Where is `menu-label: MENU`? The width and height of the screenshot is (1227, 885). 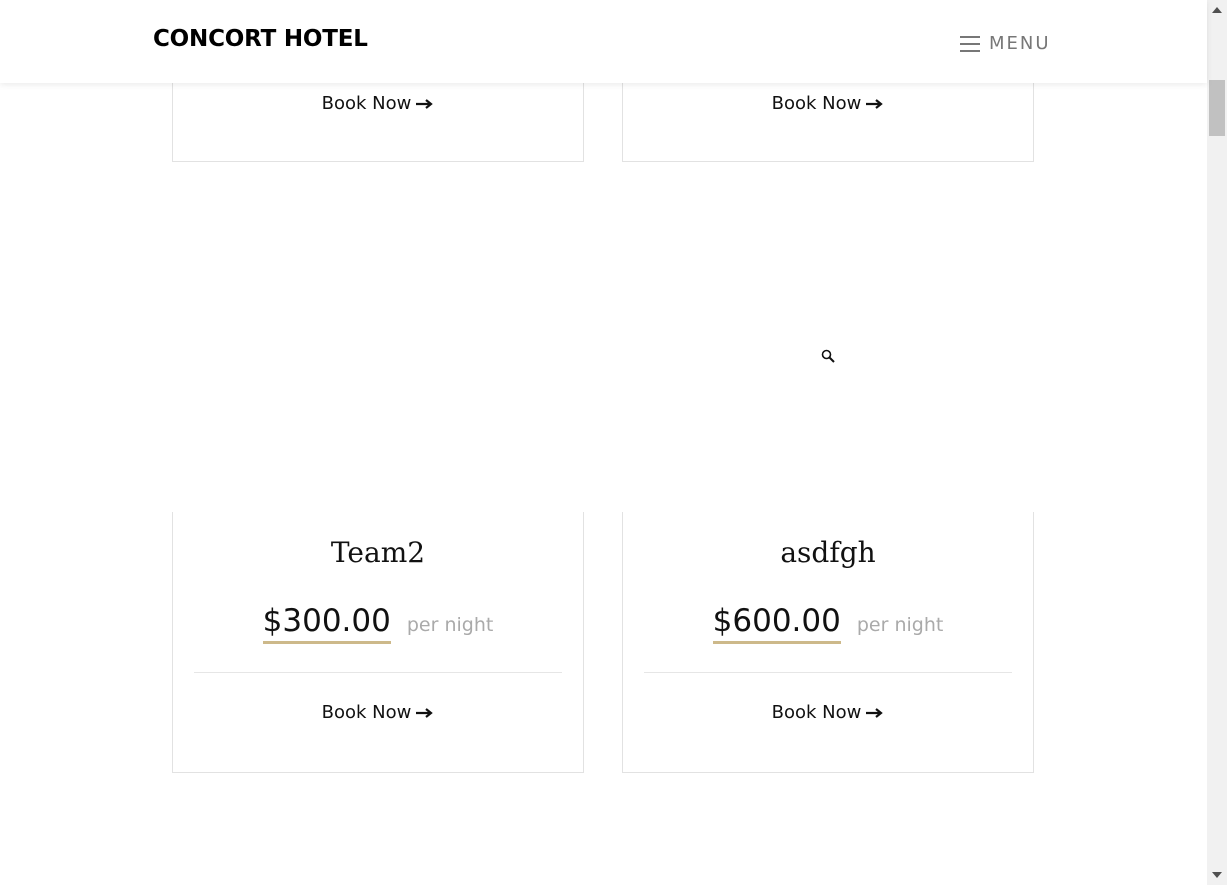 menu-label: MENU is located at coordinates (1020, 43).